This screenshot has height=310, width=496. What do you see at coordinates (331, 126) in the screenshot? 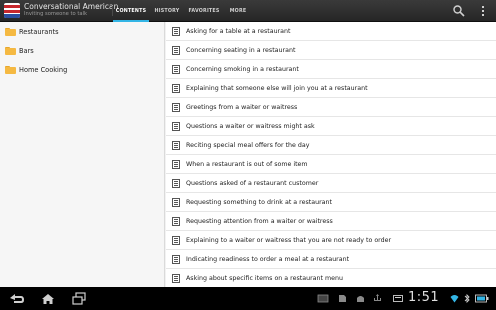
I see `list-item: Questions a waiter or waitress might ask` at bounding box center [331, 126].